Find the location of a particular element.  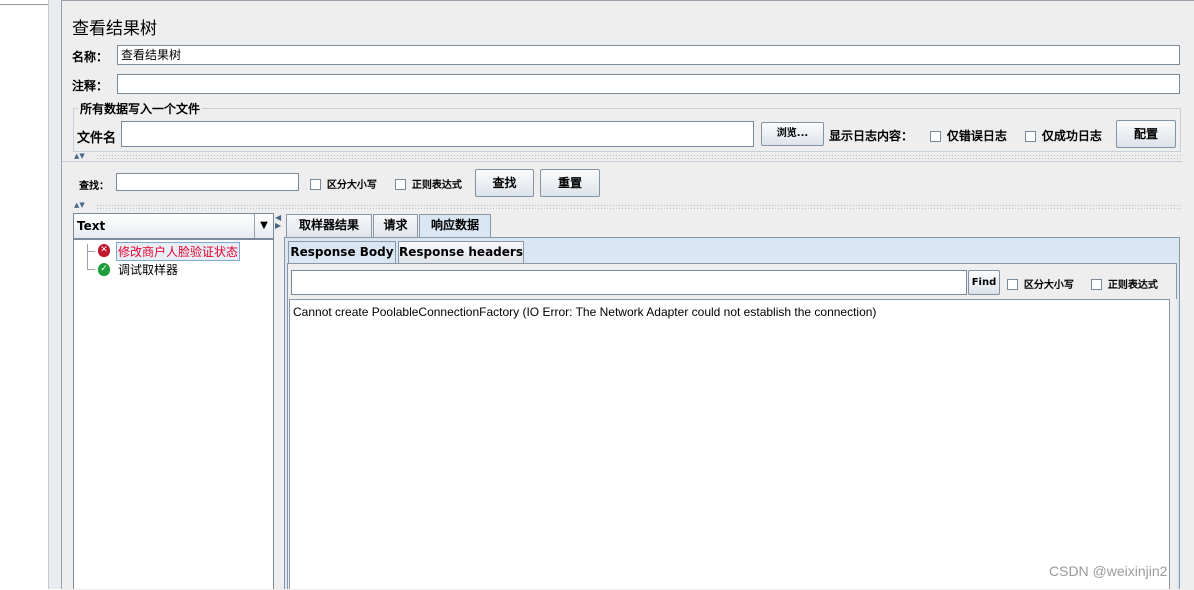

filename-label: 文件名 is located at coordinates (97, 138).